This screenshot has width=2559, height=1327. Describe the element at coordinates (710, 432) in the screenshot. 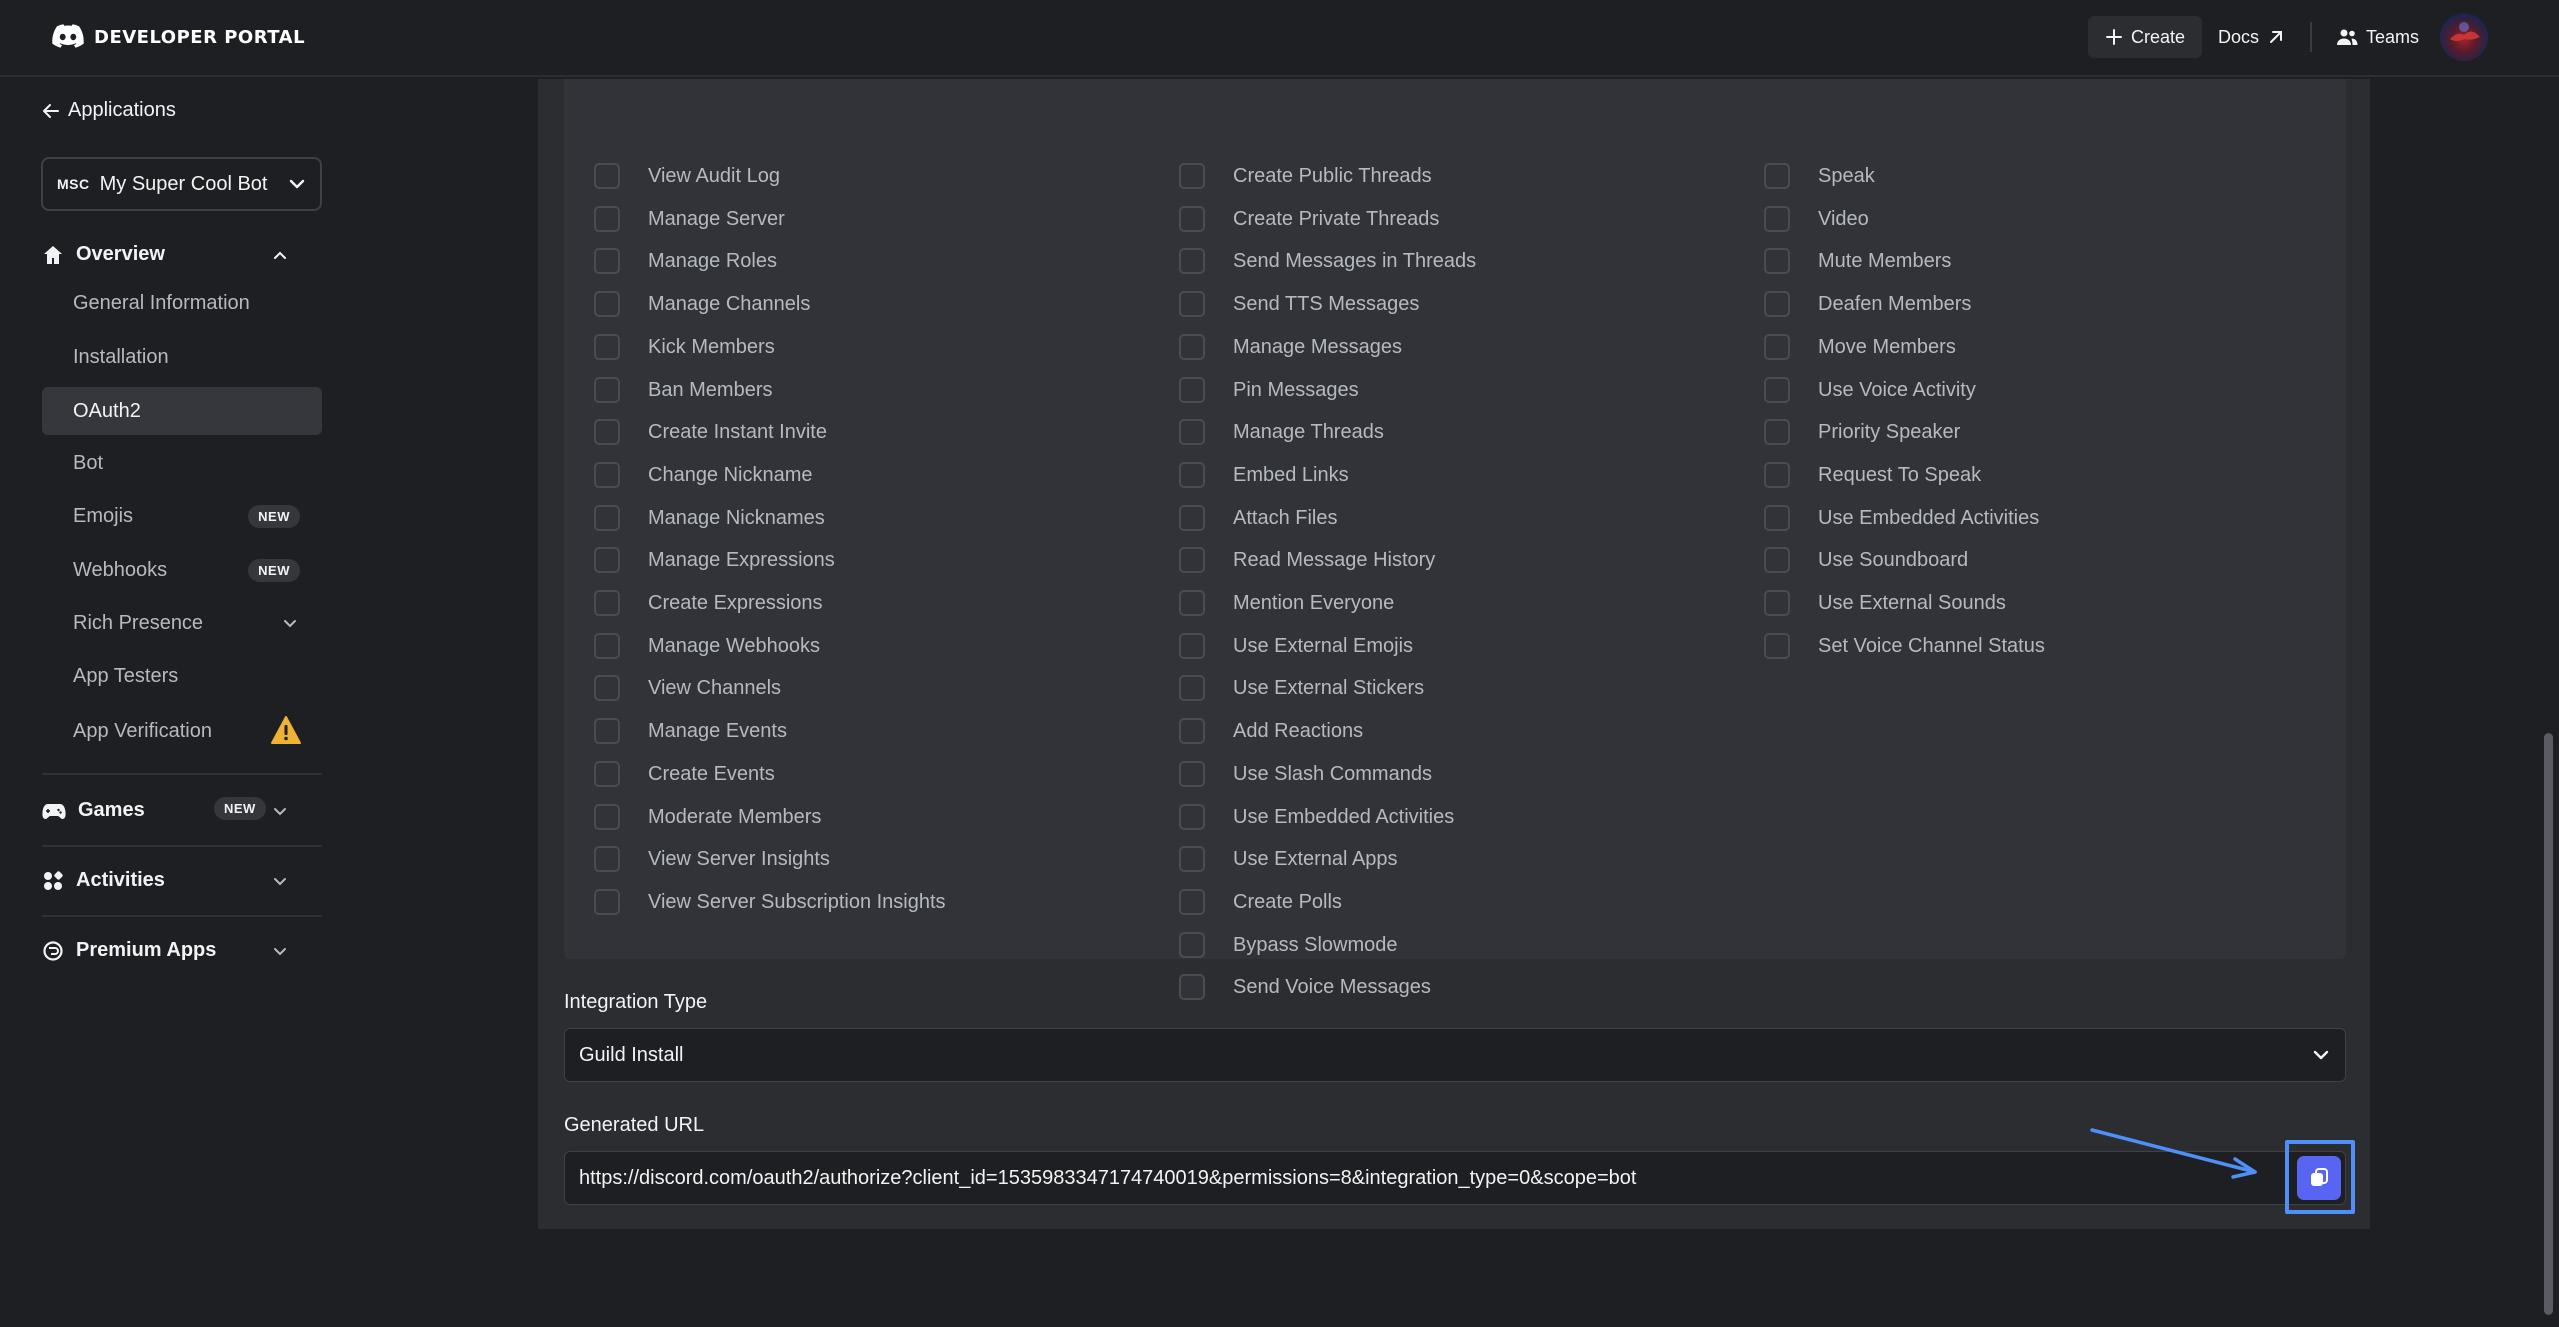

I see `permission-checkbox-item: Create Instant Invite` at that location.